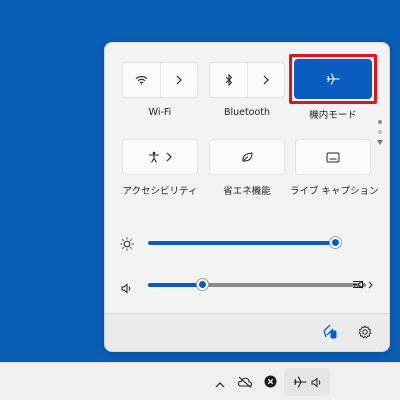 The height and width of the screenshot is (400, 400). What do you see at coordinates (127, 245) in the screenshot?
I see `brightness-icon` at bounding box center [127, 245].